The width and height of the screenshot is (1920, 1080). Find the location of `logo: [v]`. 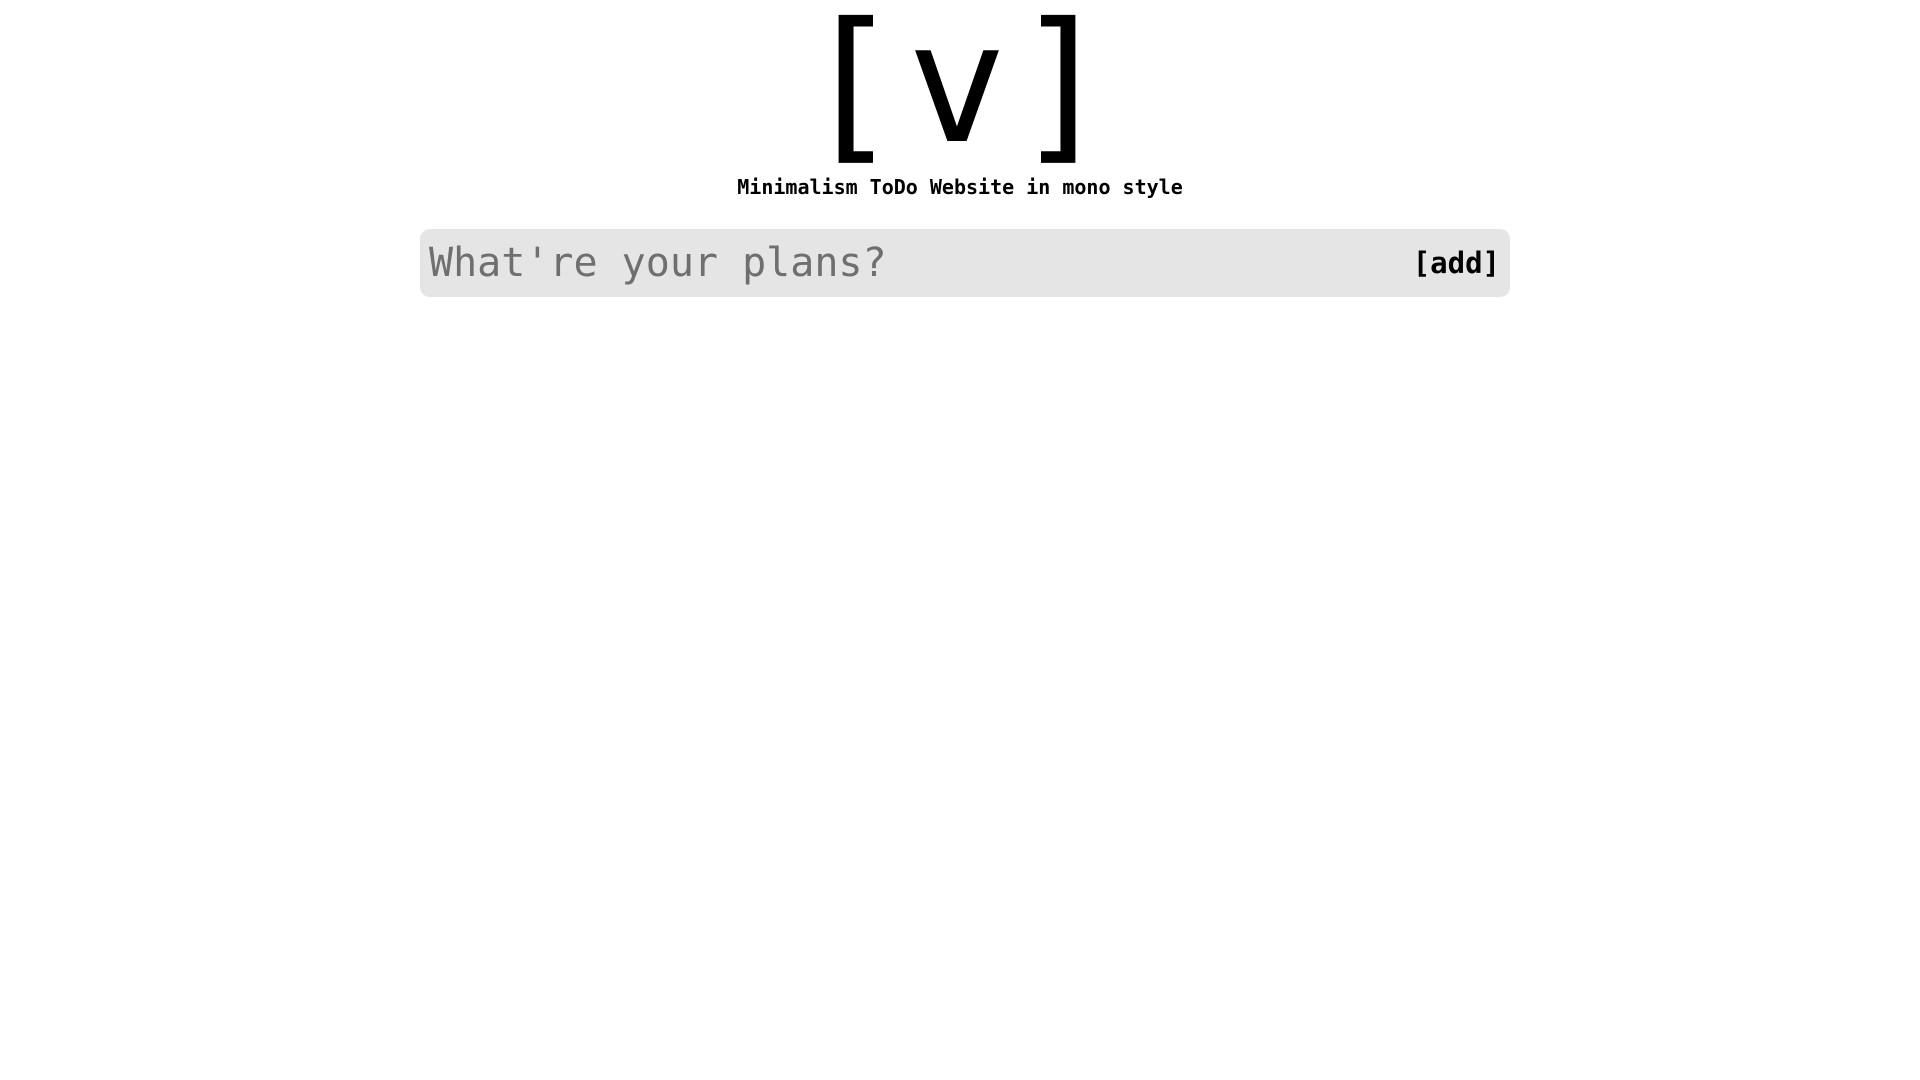

logo: [v] is located at coordinates (960, 90).